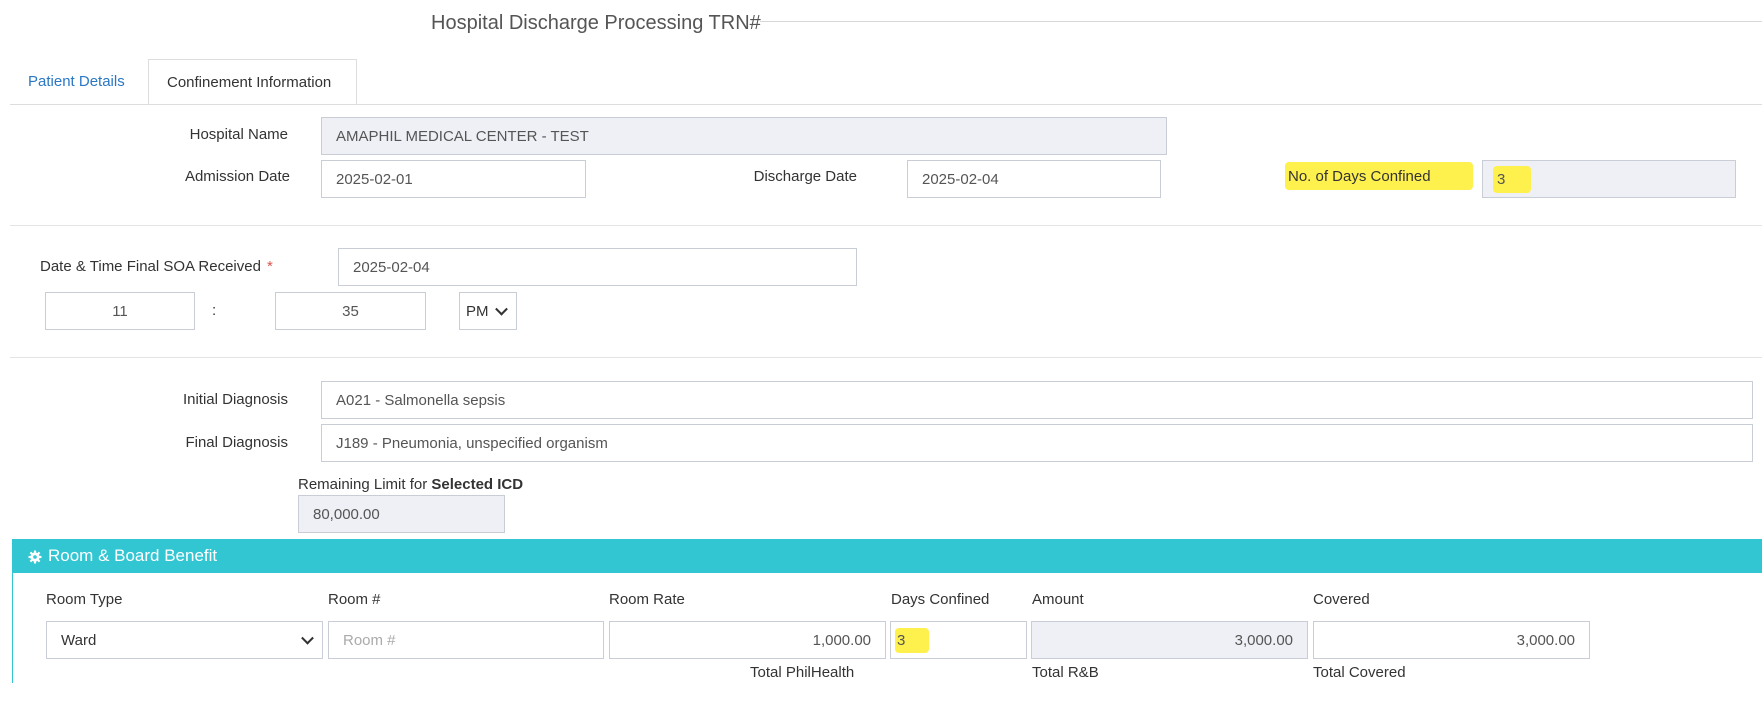  What do you see at coordinates (901, 640) in the screenshot?
I see `days-confined-input-value: 3` at bounding box center [901, 640].